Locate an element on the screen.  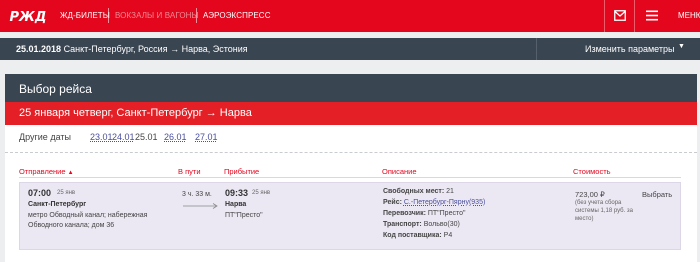
trip-number: Рейс: С.-Петербург-Пярну(935) is located at coordinates (434, 202).